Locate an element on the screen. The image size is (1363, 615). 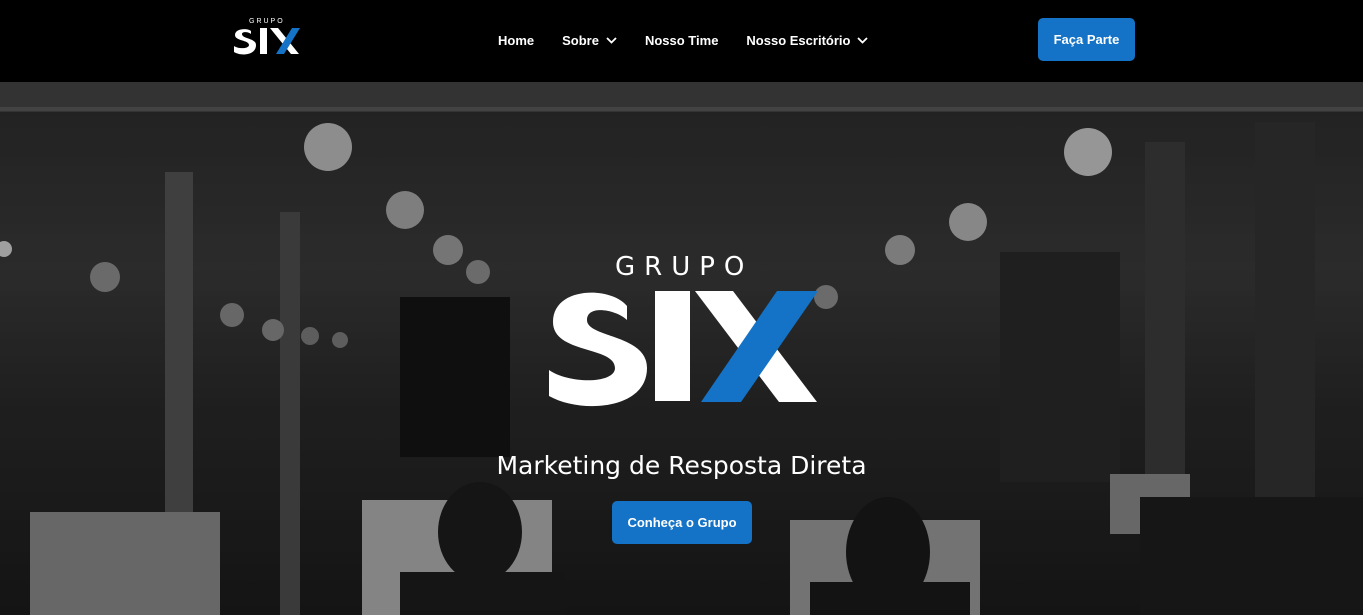
nav-sobre: Sobre is located at coordinates (589, 40).